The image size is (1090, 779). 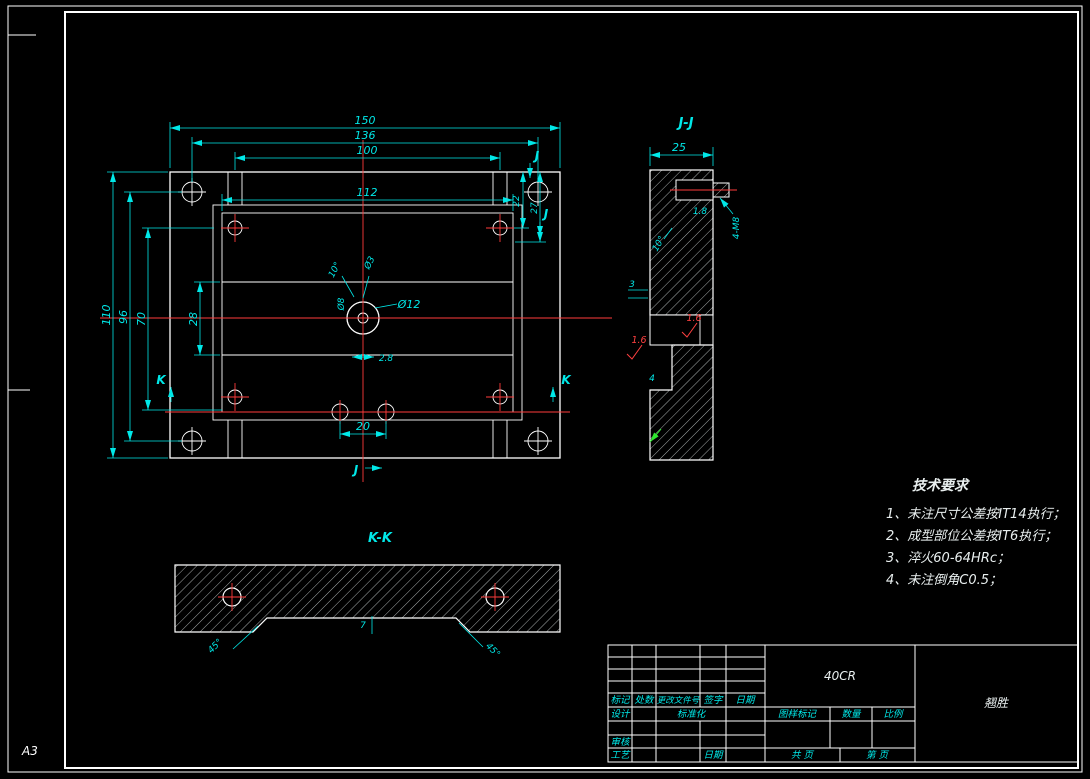 What do you see at coordinates (878, 755) in the screenshot?
I see `cell-page-number-label: 第 页` at bounding box center [878, 755].